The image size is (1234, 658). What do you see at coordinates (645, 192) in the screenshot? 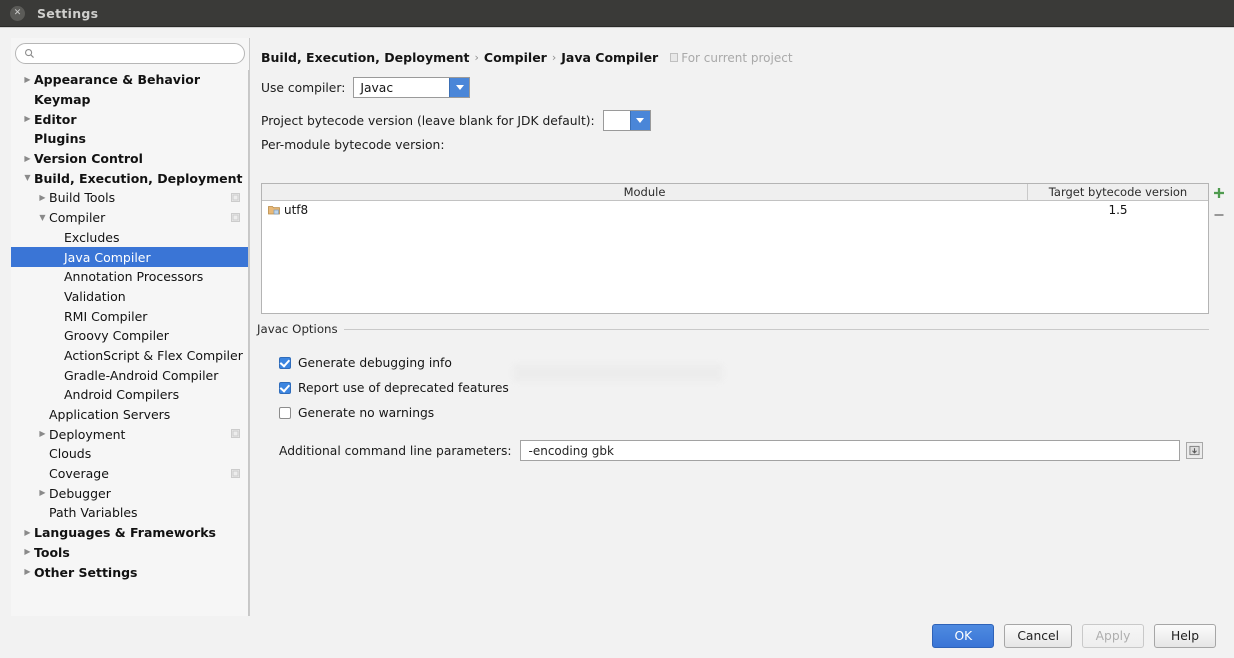
I see `column-header-module: Module` at bounding box center [645, 192].